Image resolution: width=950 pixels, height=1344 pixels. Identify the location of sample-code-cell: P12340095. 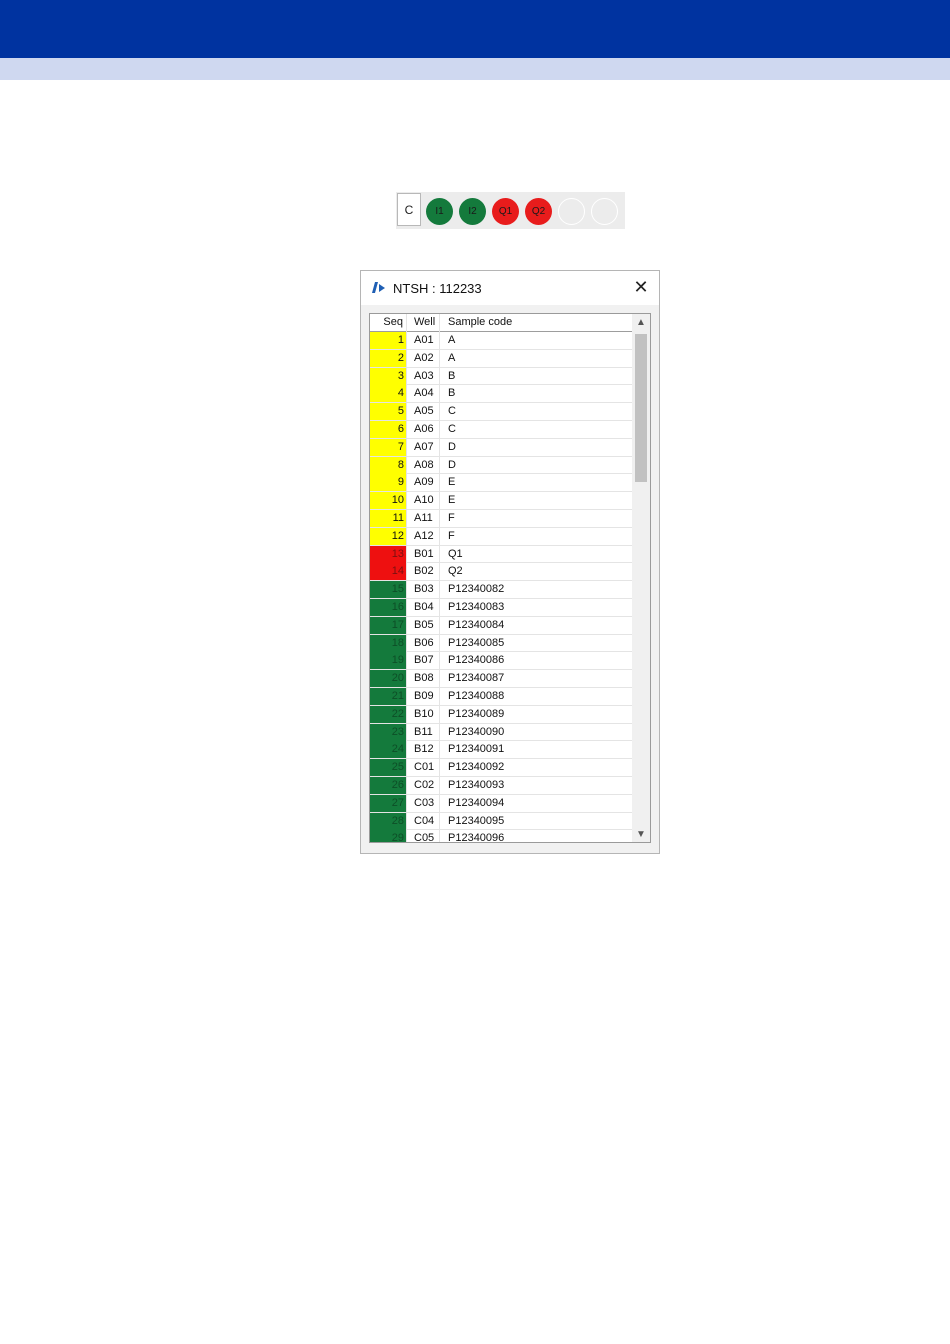
(476, 820).